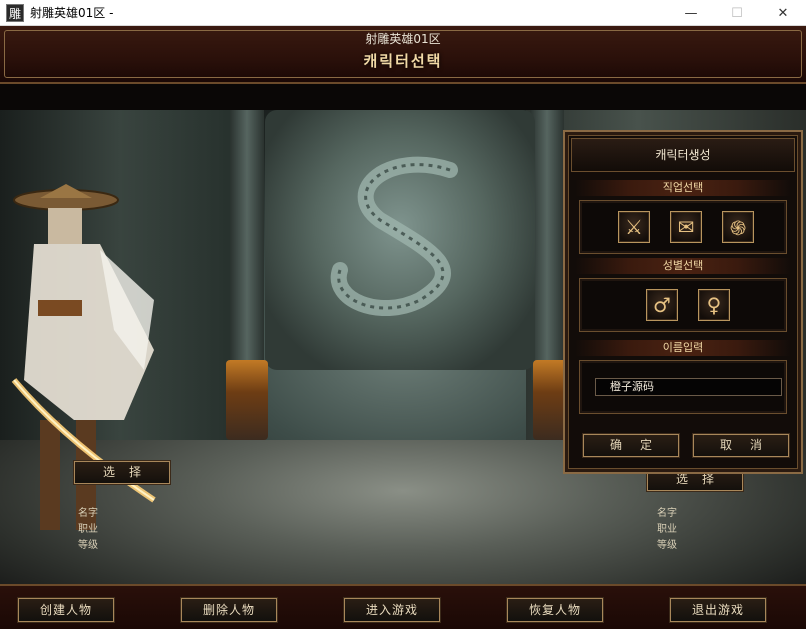 This screenshot has width=806, height=629. I want to click on maximize-button: ☐, so click(737, 13).